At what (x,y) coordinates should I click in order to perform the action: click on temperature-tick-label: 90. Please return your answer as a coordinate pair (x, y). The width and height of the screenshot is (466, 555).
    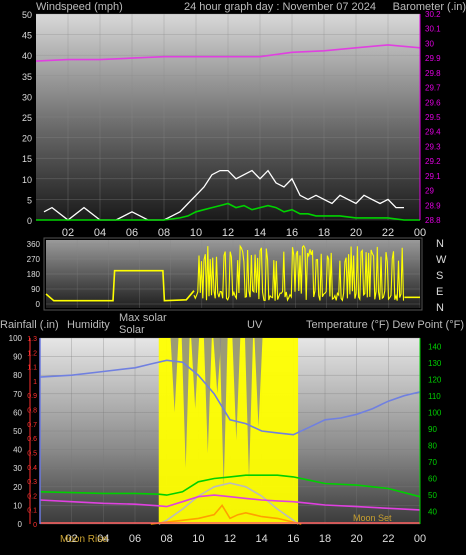
    Looking at the image, I should click on (432, 429).